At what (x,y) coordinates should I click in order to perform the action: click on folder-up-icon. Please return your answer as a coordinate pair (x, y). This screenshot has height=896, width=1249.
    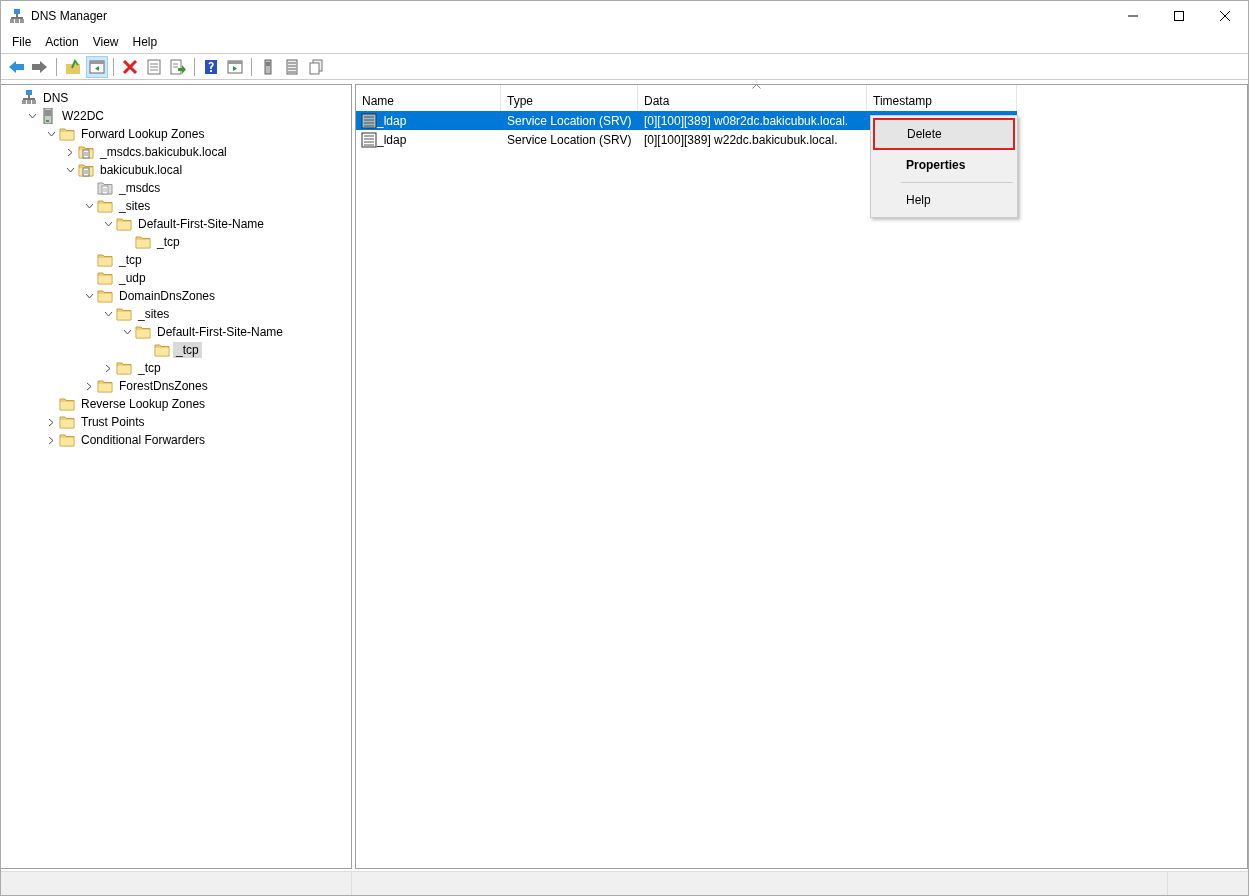
    Looking at the image, I should click on (73, 66).